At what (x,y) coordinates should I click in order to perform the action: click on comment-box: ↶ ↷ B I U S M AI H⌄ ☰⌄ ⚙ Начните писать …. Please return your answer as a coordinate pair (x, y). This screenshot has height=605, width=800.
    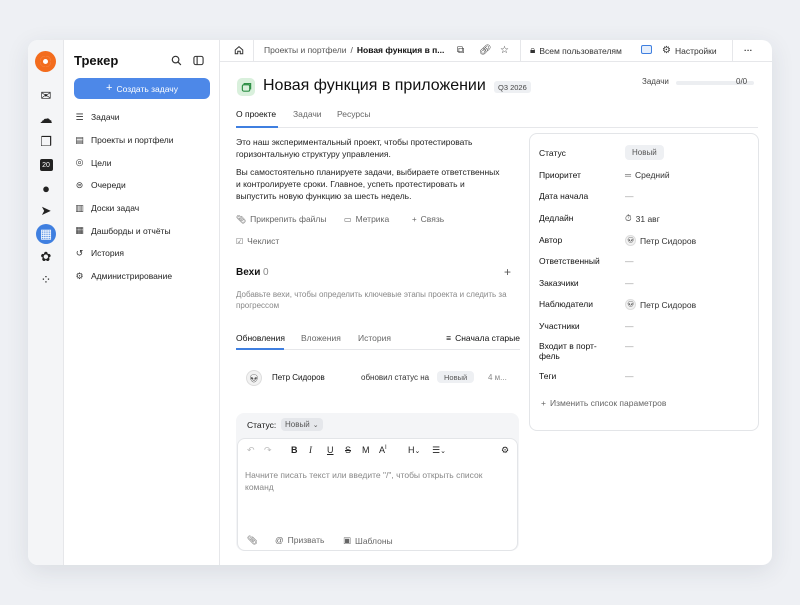
    Looking at the image, I should click on (377, 494).